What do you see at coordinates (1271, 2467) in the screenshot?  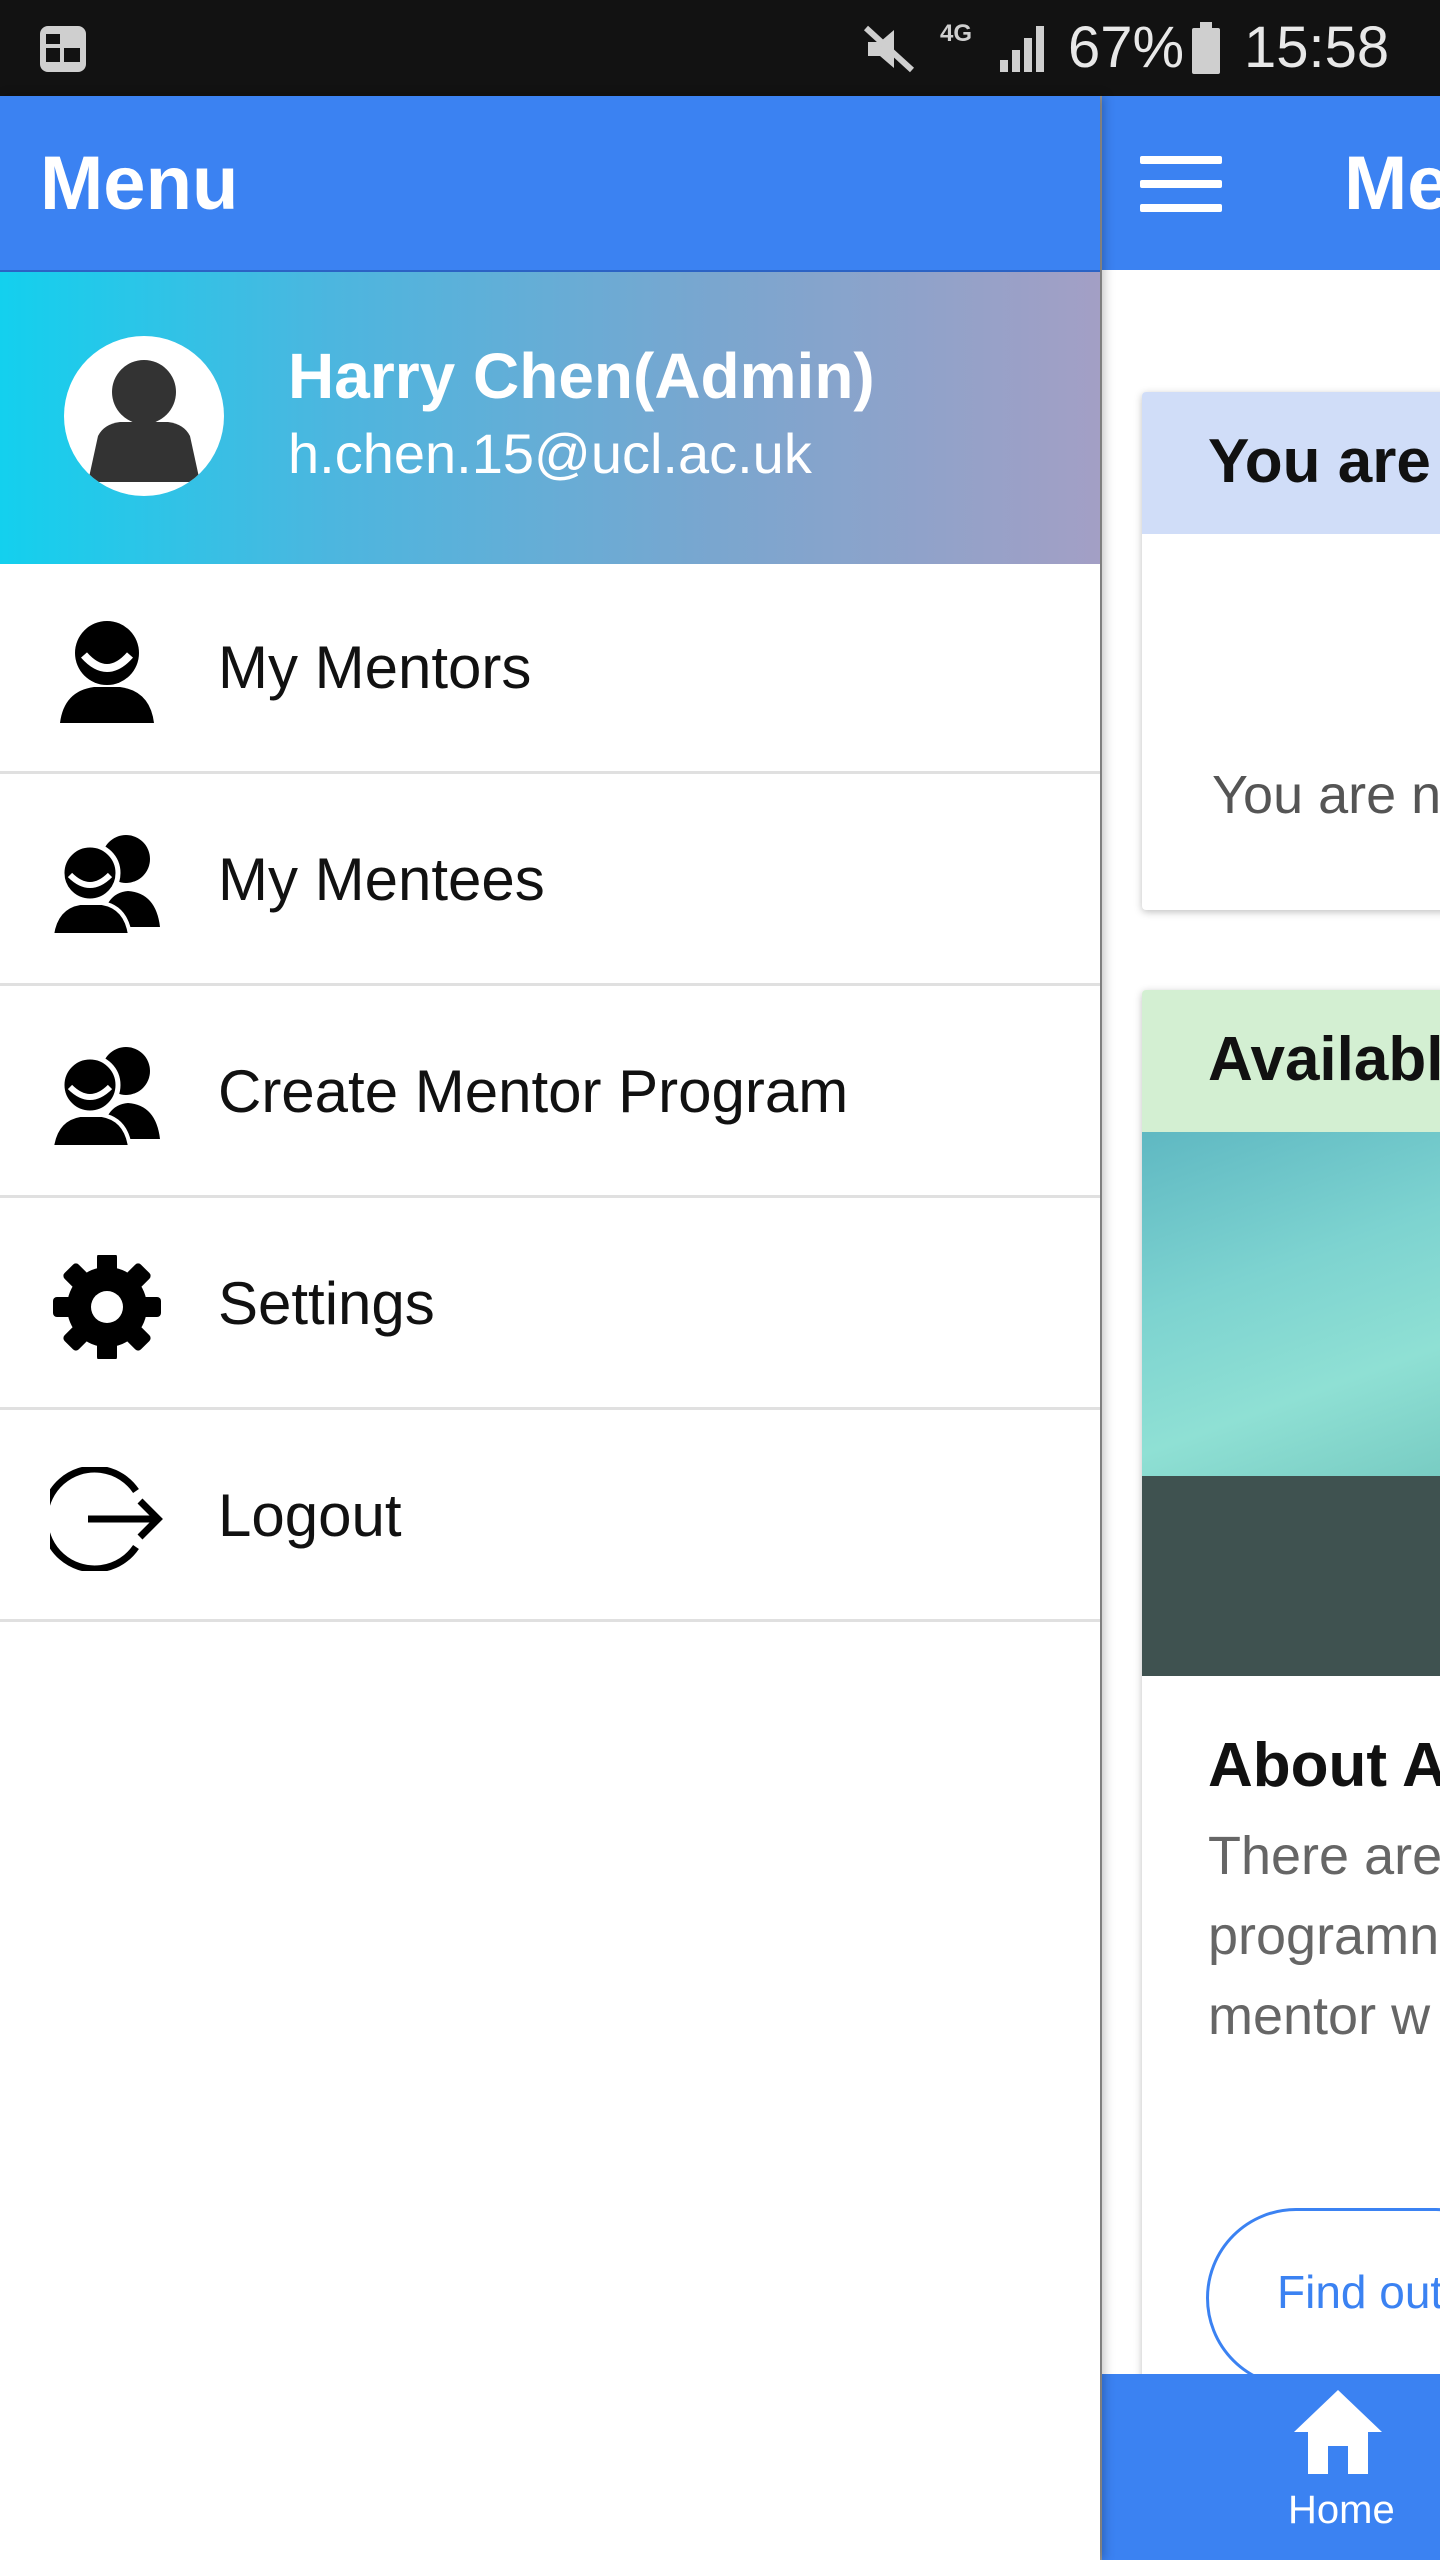 I see `bottom-navigation: Home` at bounding box center [1271, 2467].